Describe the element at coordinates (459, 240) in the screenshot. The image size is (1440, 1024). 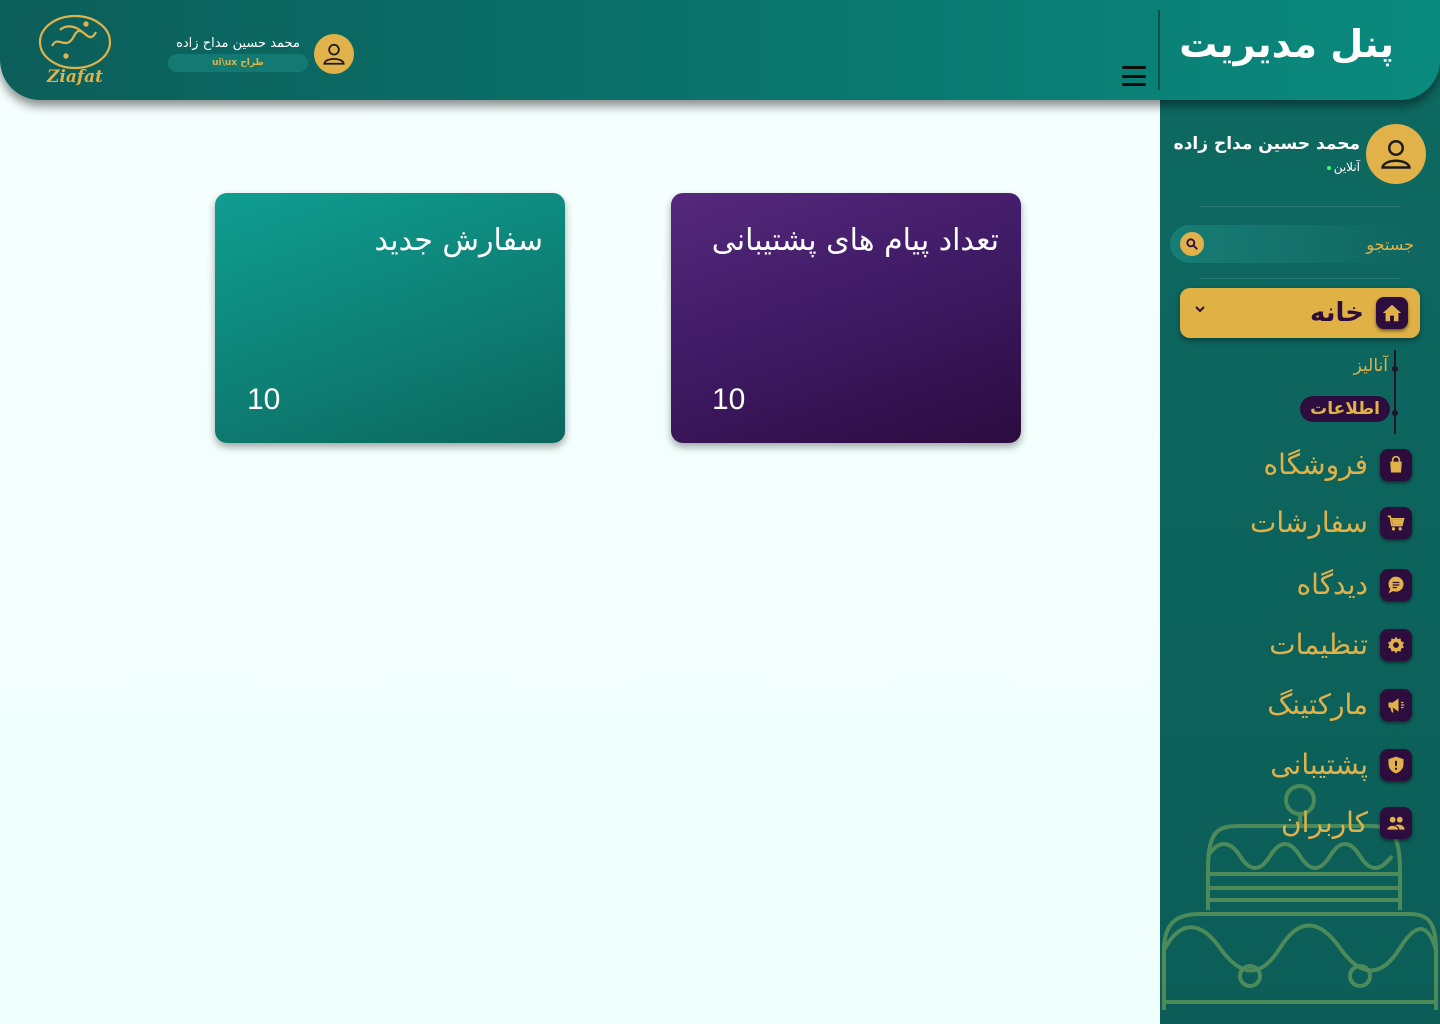
I see `card-title: سفارش جدید` at that location.